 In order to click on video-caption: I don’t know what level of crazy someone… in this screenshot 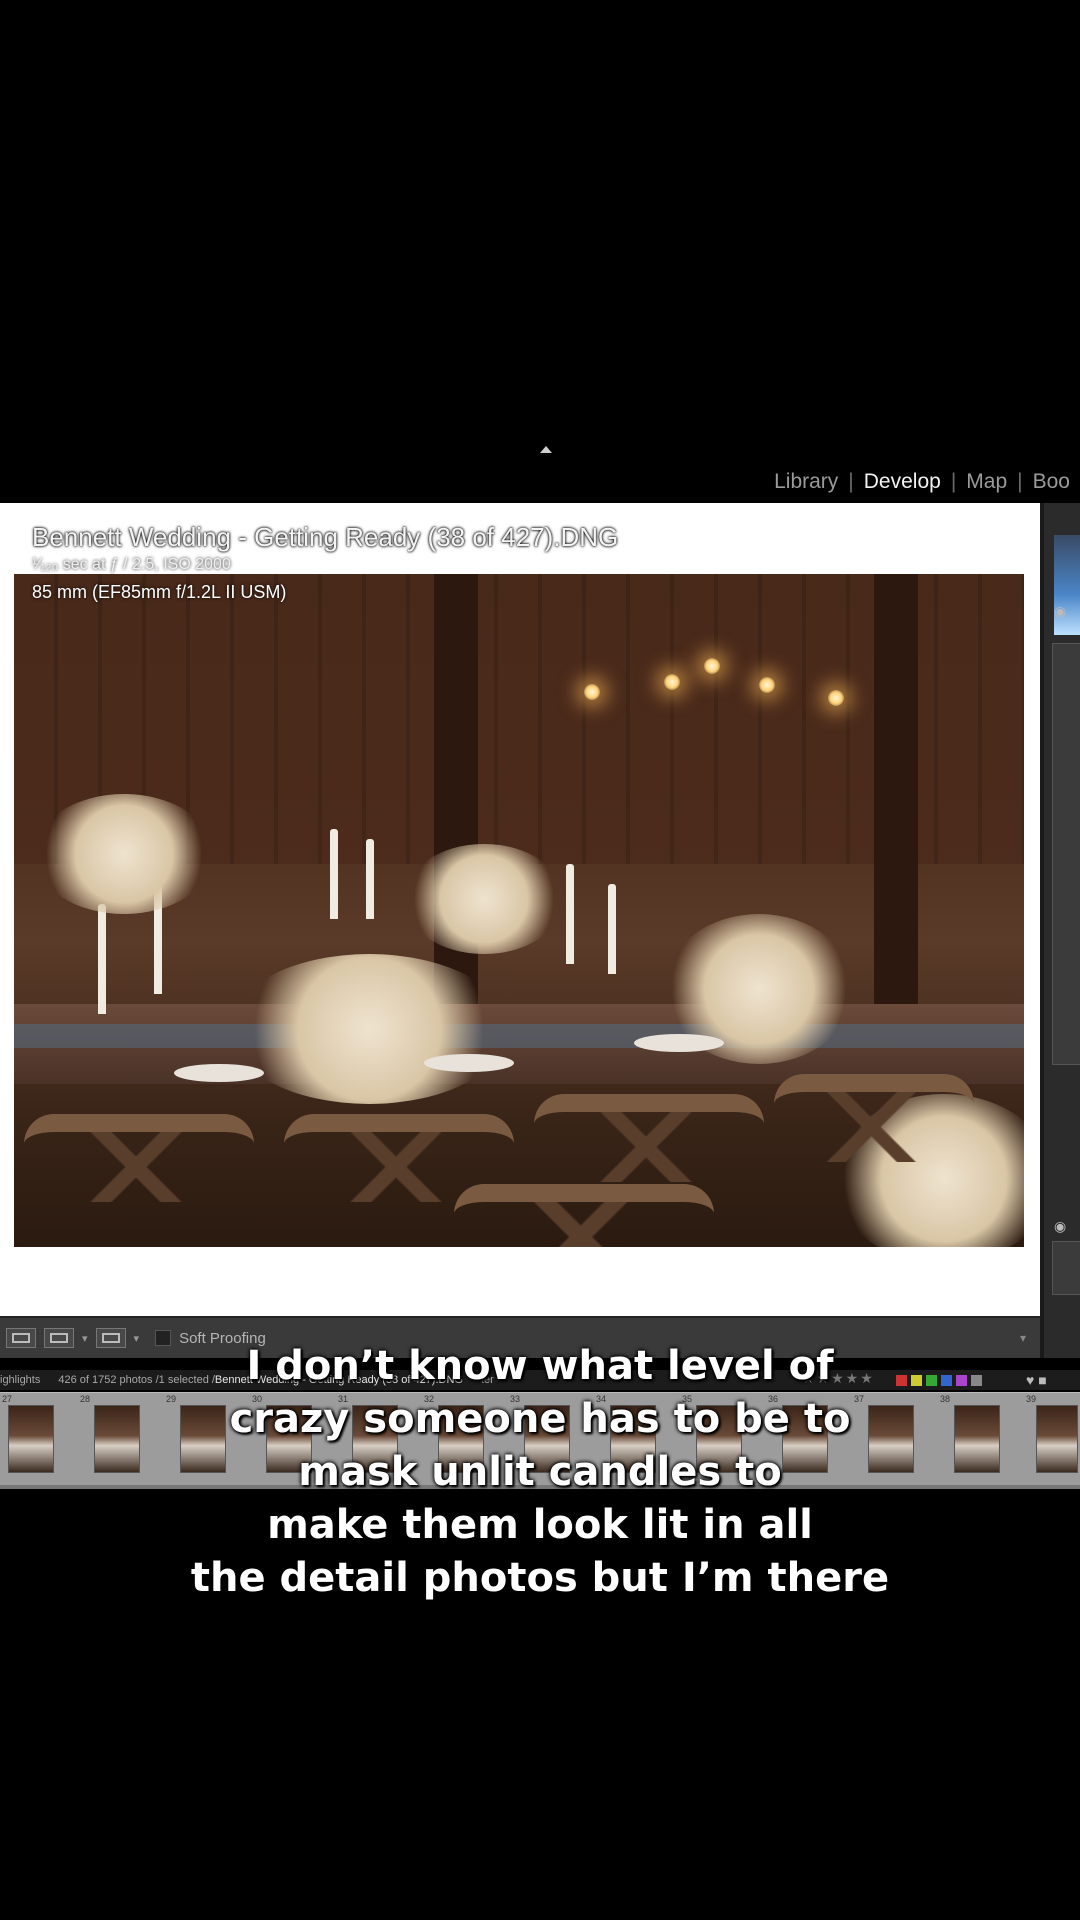, I will do `click(540, 1472)`.